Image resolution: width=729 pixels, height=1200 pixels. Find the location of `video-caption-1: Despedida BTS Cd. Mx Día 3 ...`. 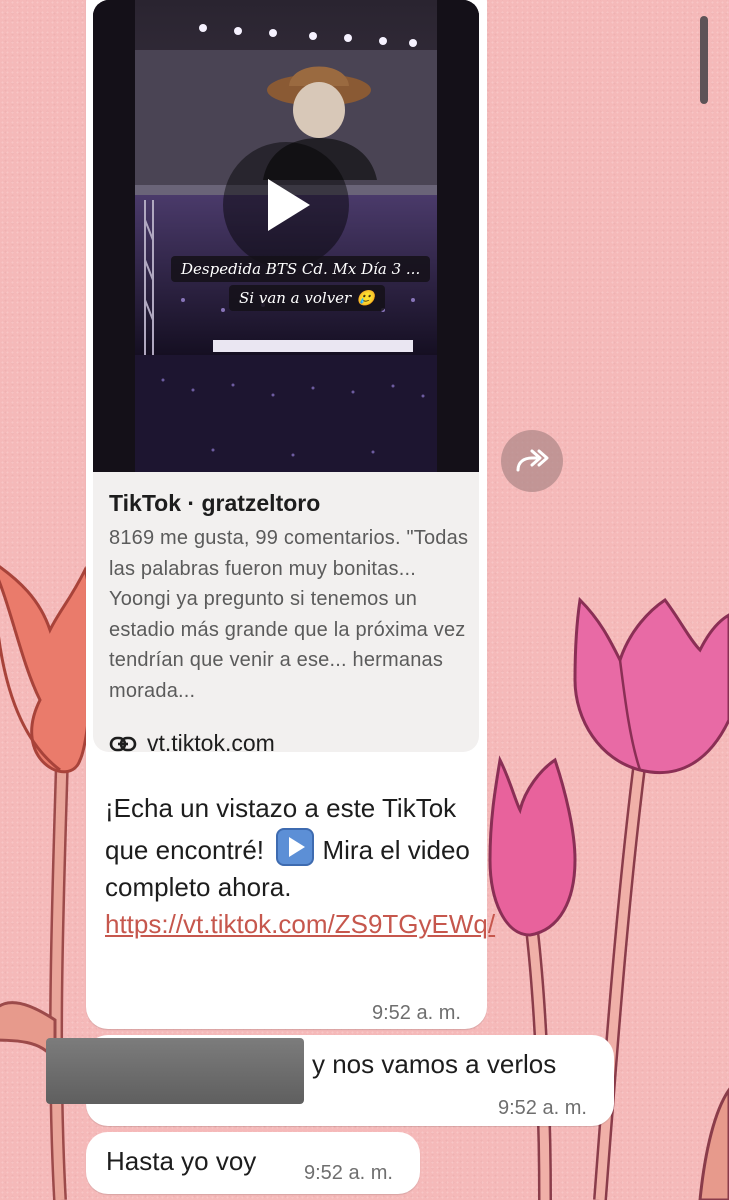

video-caption-1: Despedida BTS Cd. Mx Día 3 ... is located at coordinates (301, 269).